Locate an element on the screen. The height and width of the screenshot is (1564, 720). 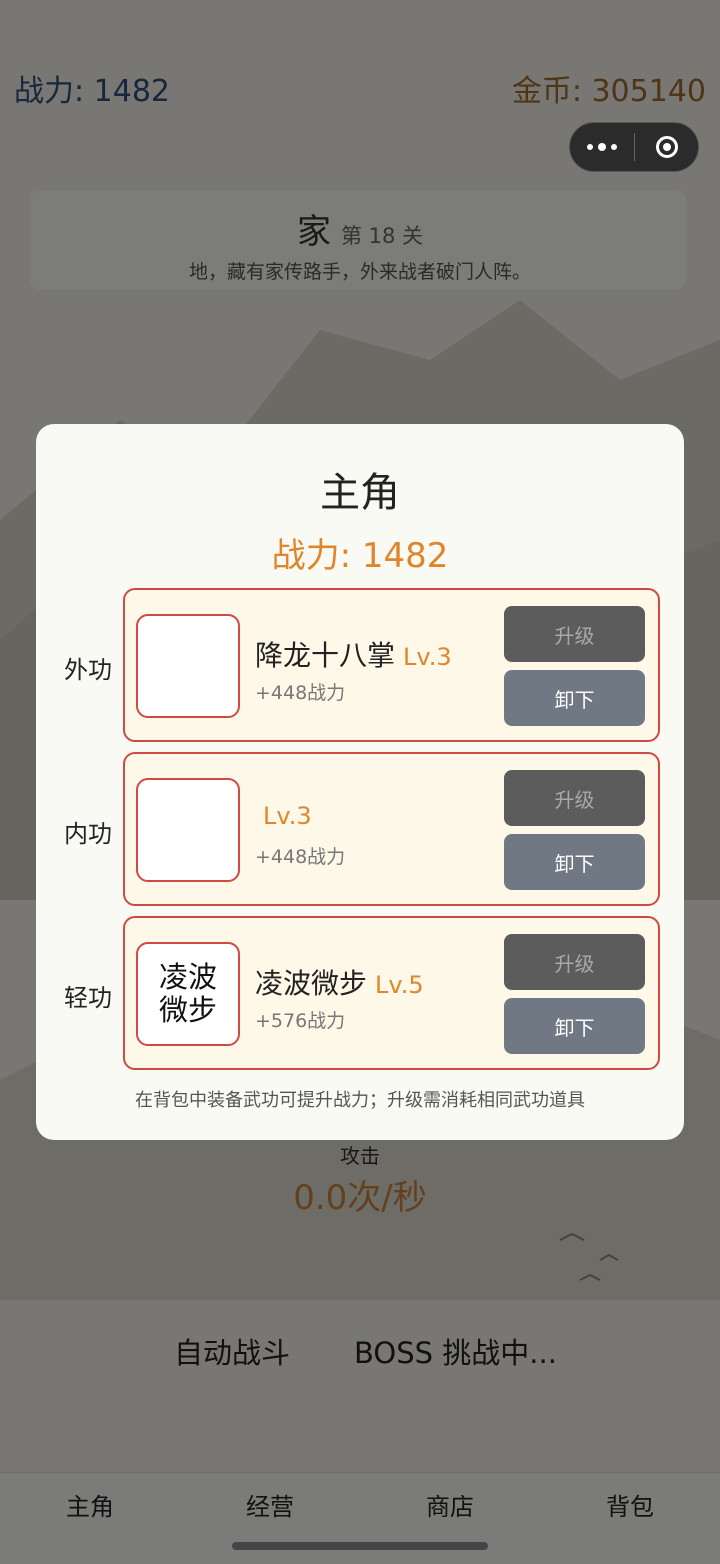
skill-title: 凌波微步 Lv.5 is located at coordinates (339, 982).